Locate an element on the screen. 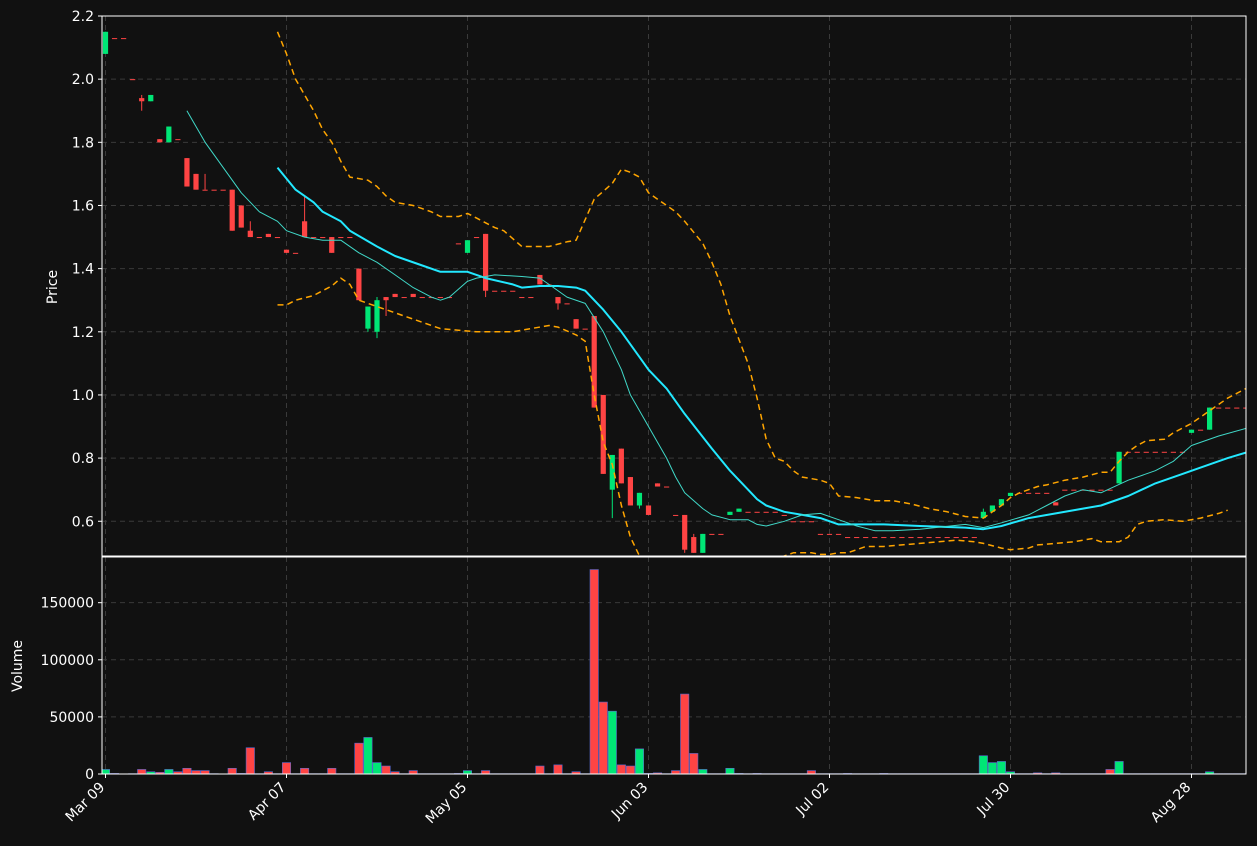  price-tick-label: 1.8 is located at coordinates (83, 143).